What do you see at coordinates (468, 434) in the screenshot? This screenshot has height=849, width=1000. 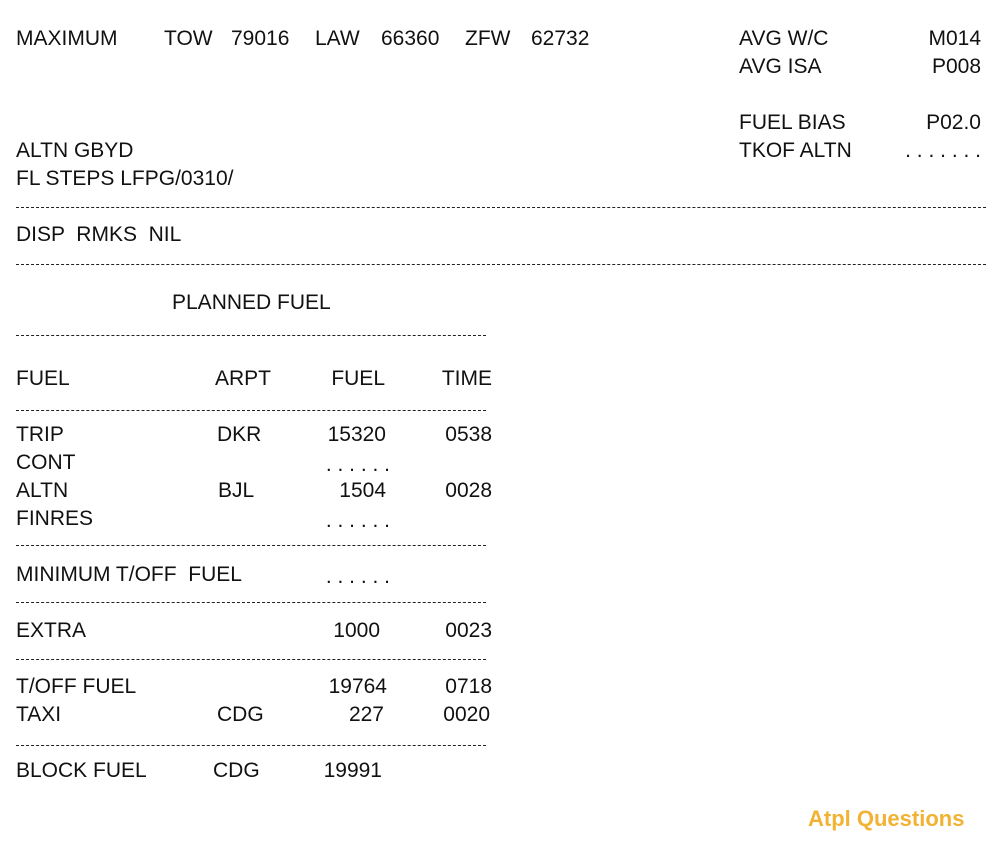 I see `row-trip-time: 0538` at bounding box center [468, 434].